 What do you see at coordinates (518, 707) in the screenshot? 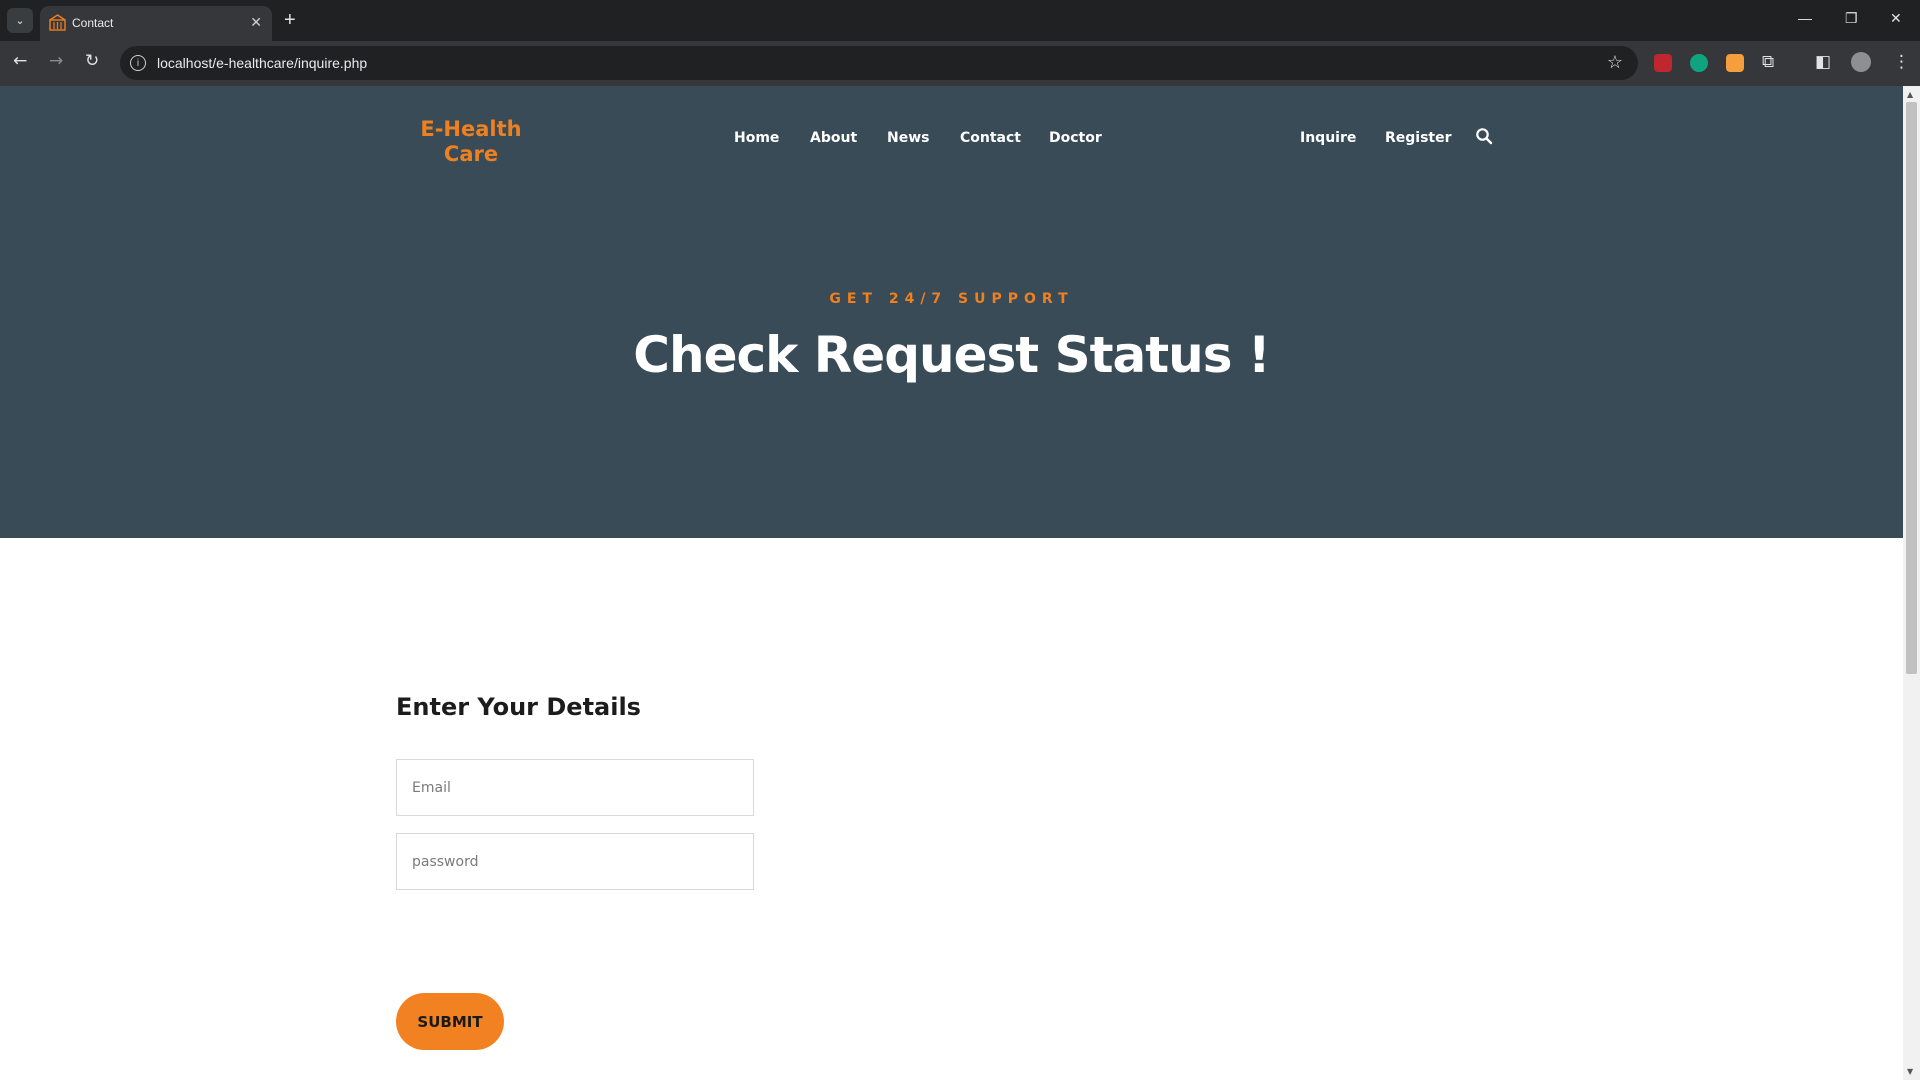
I see `form-title: Enter Your Details` at bounding box center [518, 707].